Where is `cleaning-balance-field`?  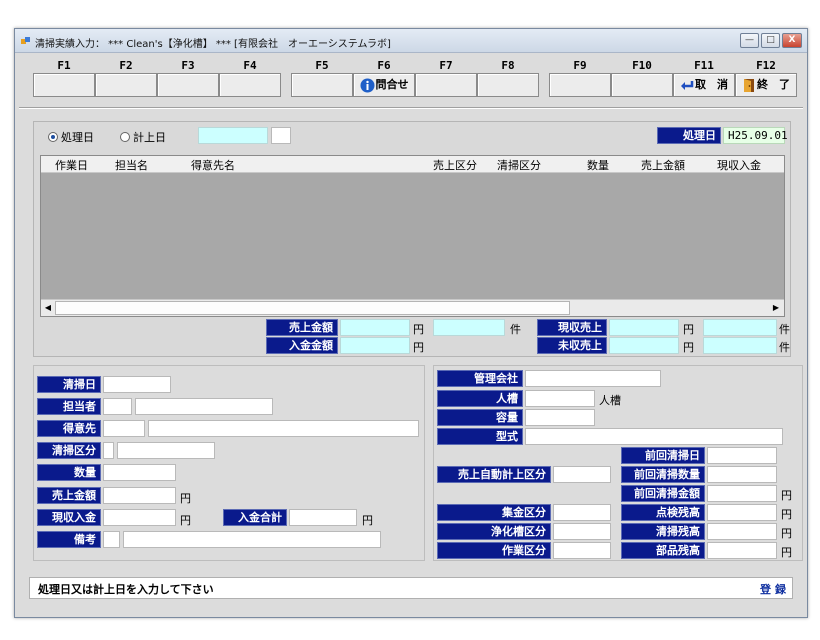 cleaning-balance-field is located at coordinates (742, 531).